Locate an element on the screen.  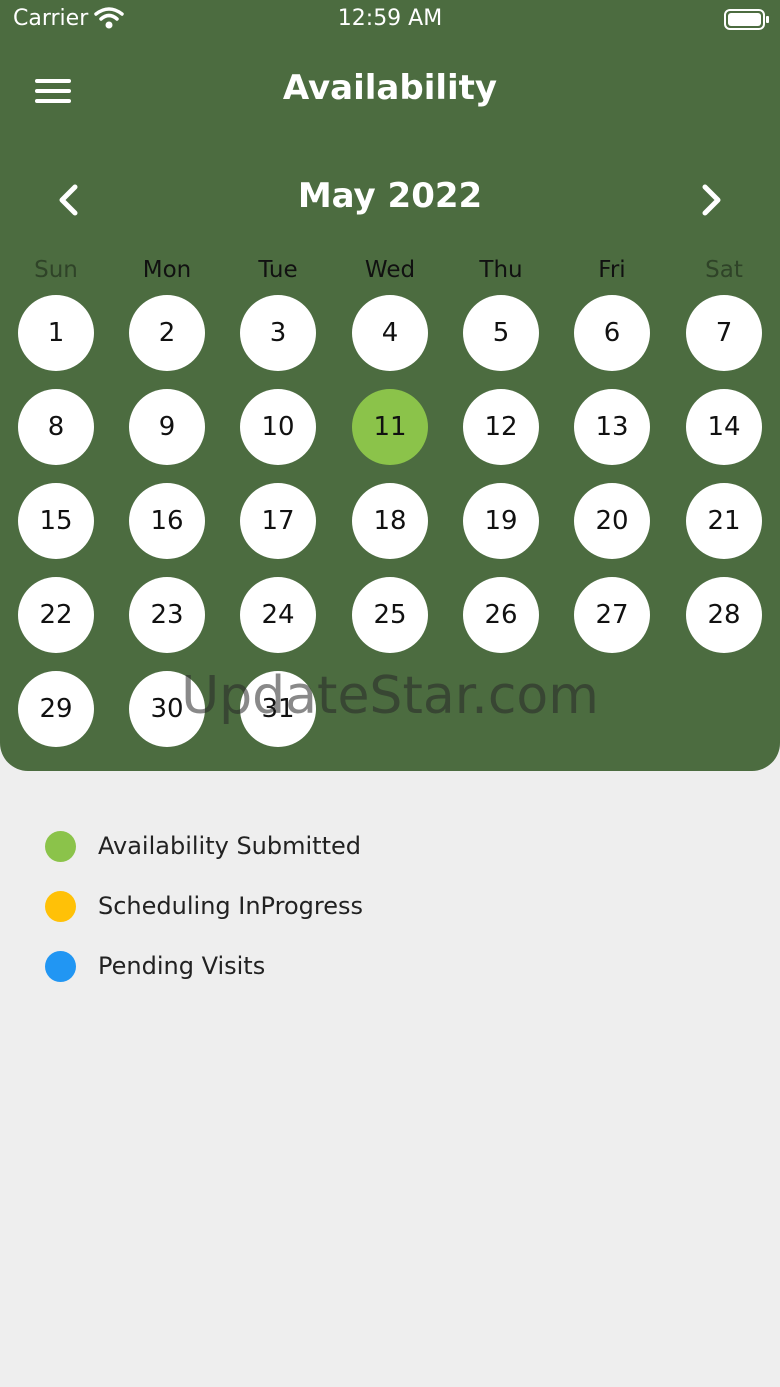
weekday-tue: Tue is located at coordinates (278, 270).